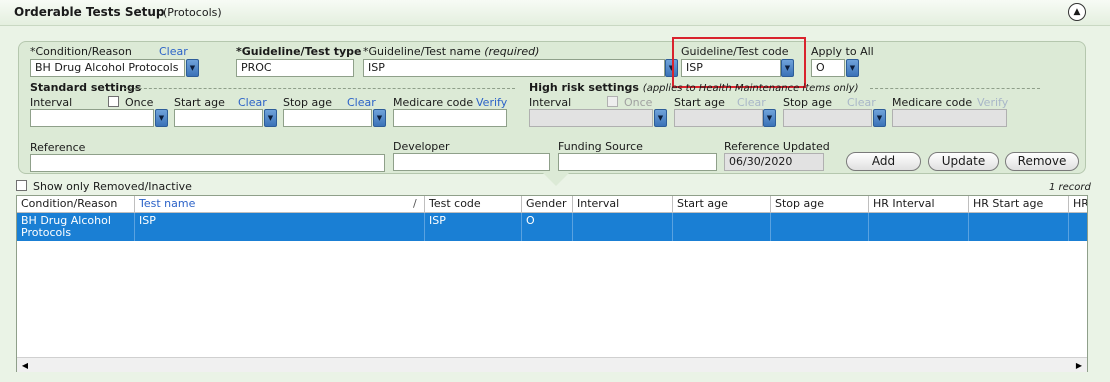 This screenshot has width=1110, height=382. What do you see at coordinates (555, 13) in the screenshot?
I see `header-bar: Orderable Tests Setup (Protocols) ▲` at bounding box center [555, 13].